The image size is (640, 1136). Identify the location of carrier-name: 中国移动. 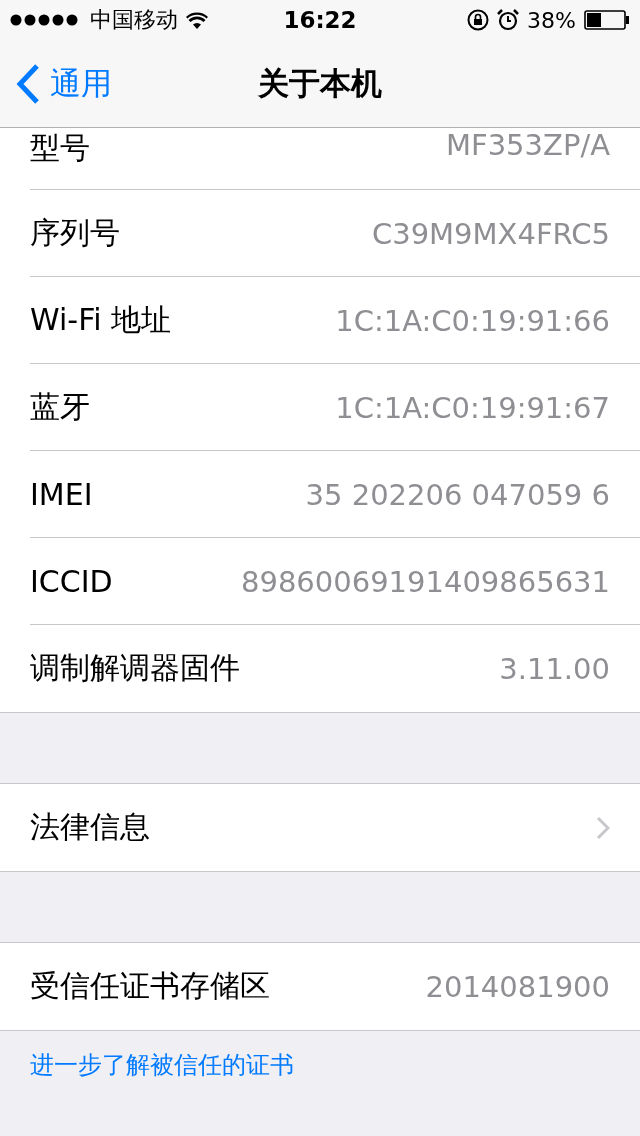
(134, 20).